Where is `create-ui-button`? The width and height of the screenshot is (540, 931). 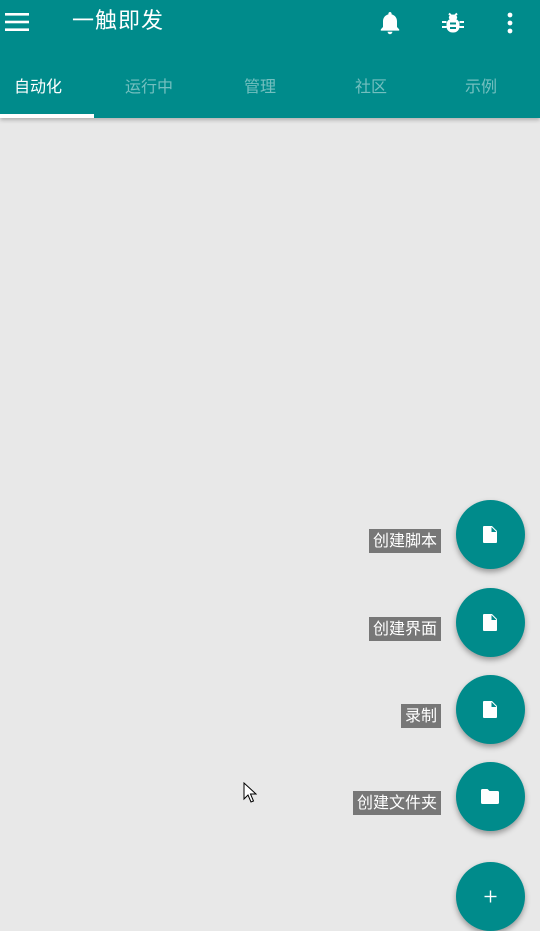
create-ui-button is located at coordinates (490, 622).